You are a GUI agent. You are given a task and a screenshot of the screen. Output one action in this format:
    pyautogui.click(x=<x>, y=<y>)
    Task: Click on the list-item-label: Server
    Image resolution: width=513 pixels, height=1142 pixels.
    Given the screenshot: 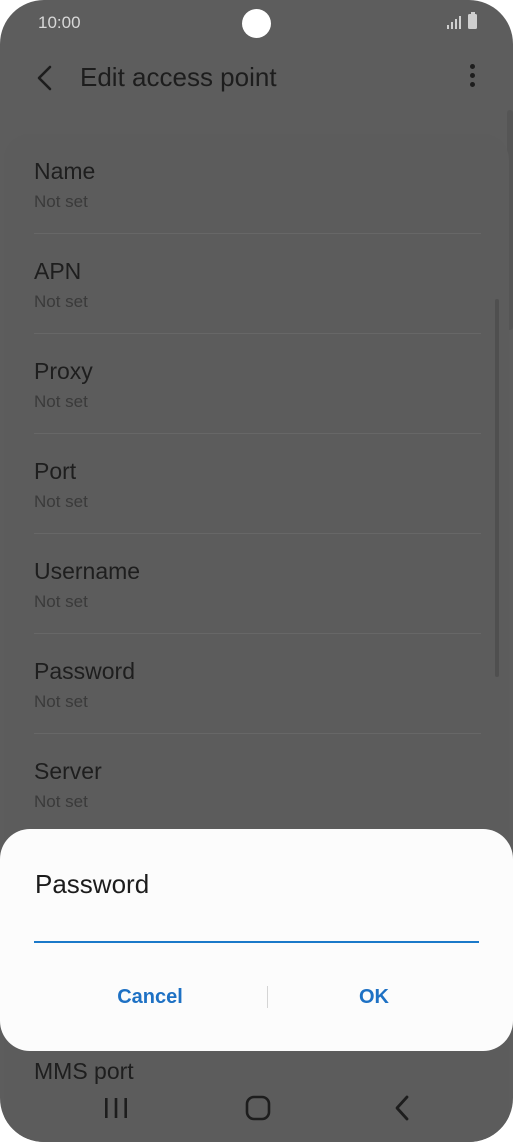 What is the action you would take?
    pyautogui.click(x=68, y=771)
    